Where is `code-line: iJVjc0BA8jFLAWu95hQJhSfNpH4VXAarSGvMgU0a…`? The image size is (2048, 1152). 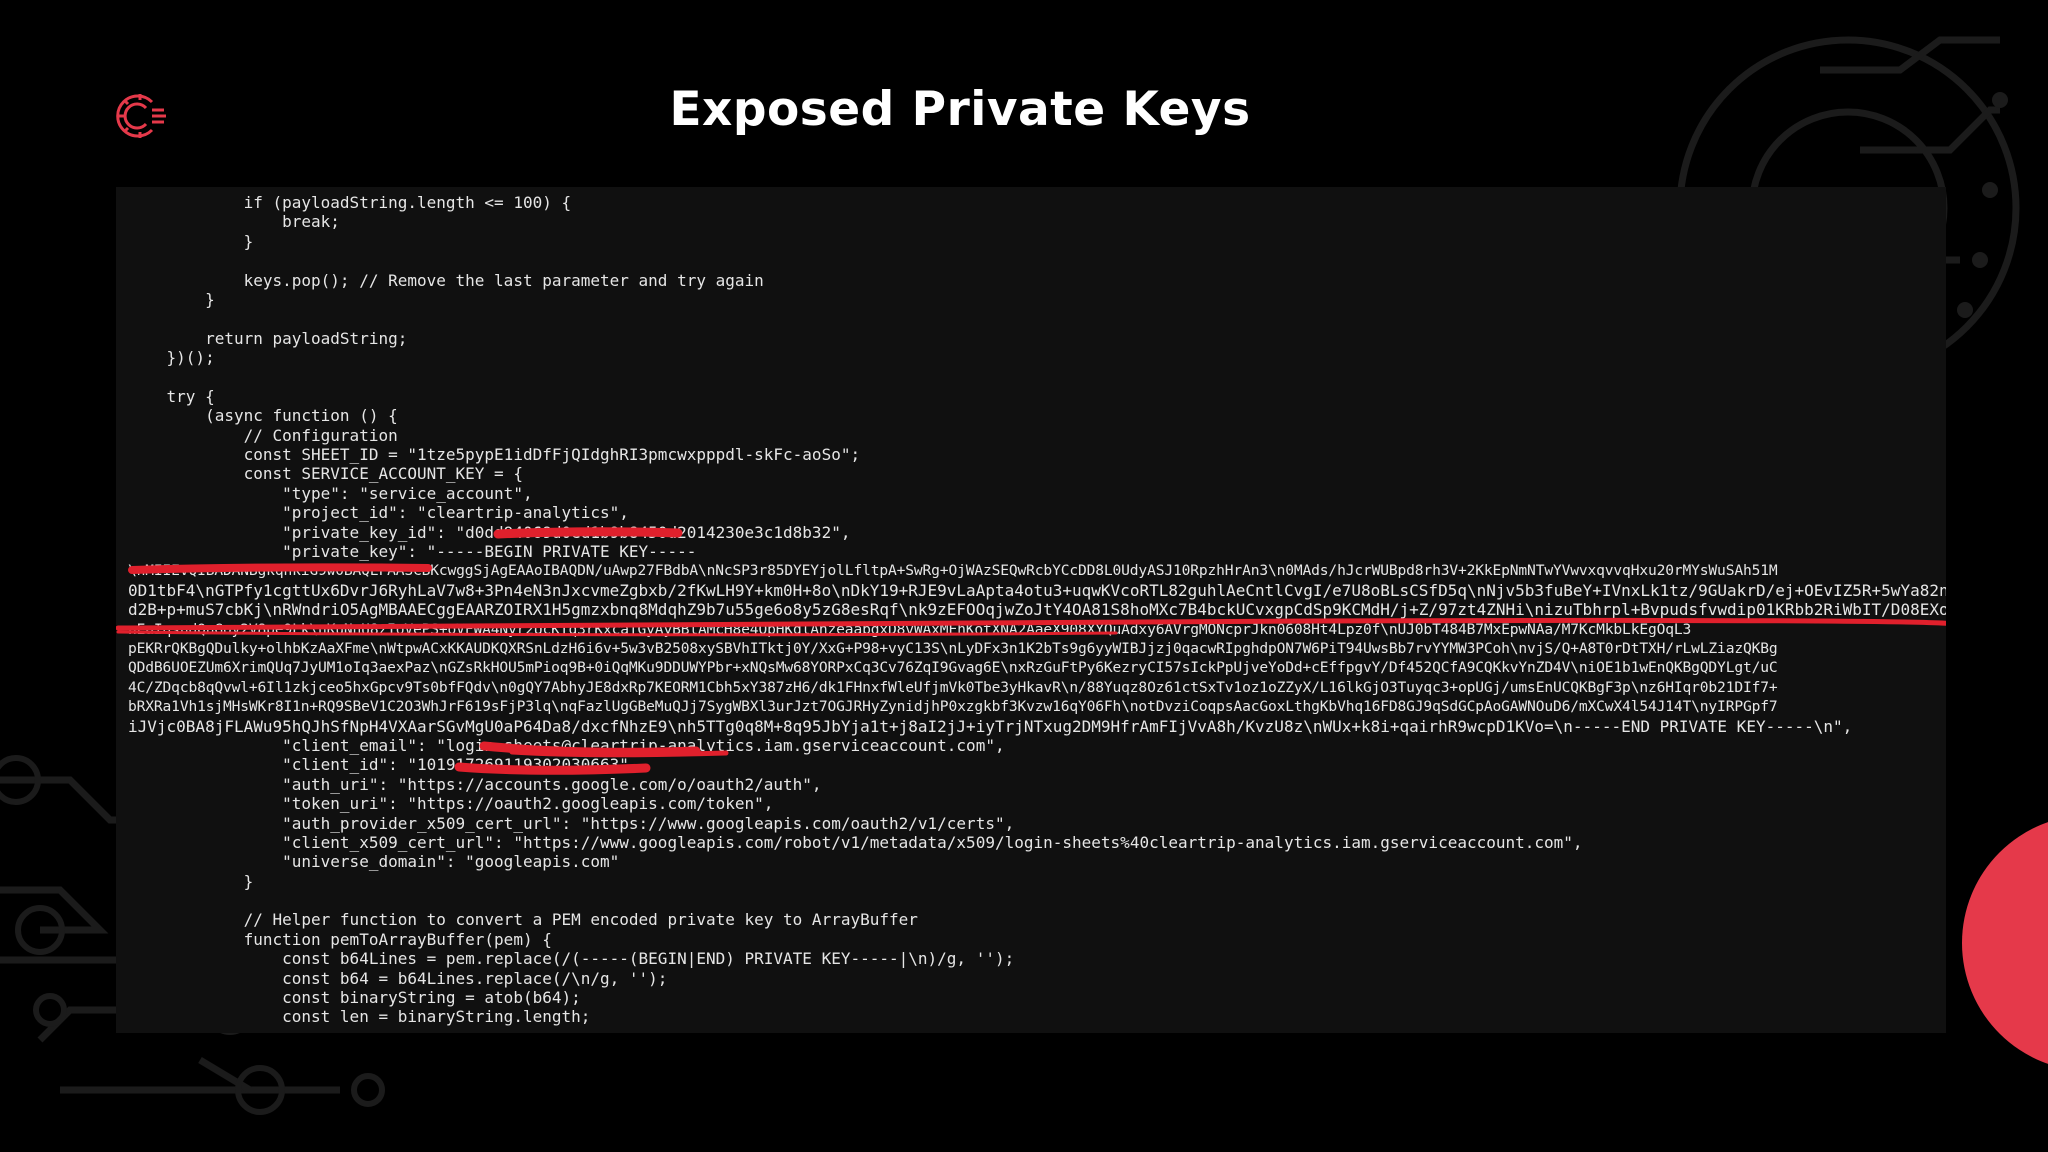 code-line: iJVjc0BA8jFLAWu95hQJhSfNpH4VXAarSGvMgU0a… is located at coordinates (990, 726).